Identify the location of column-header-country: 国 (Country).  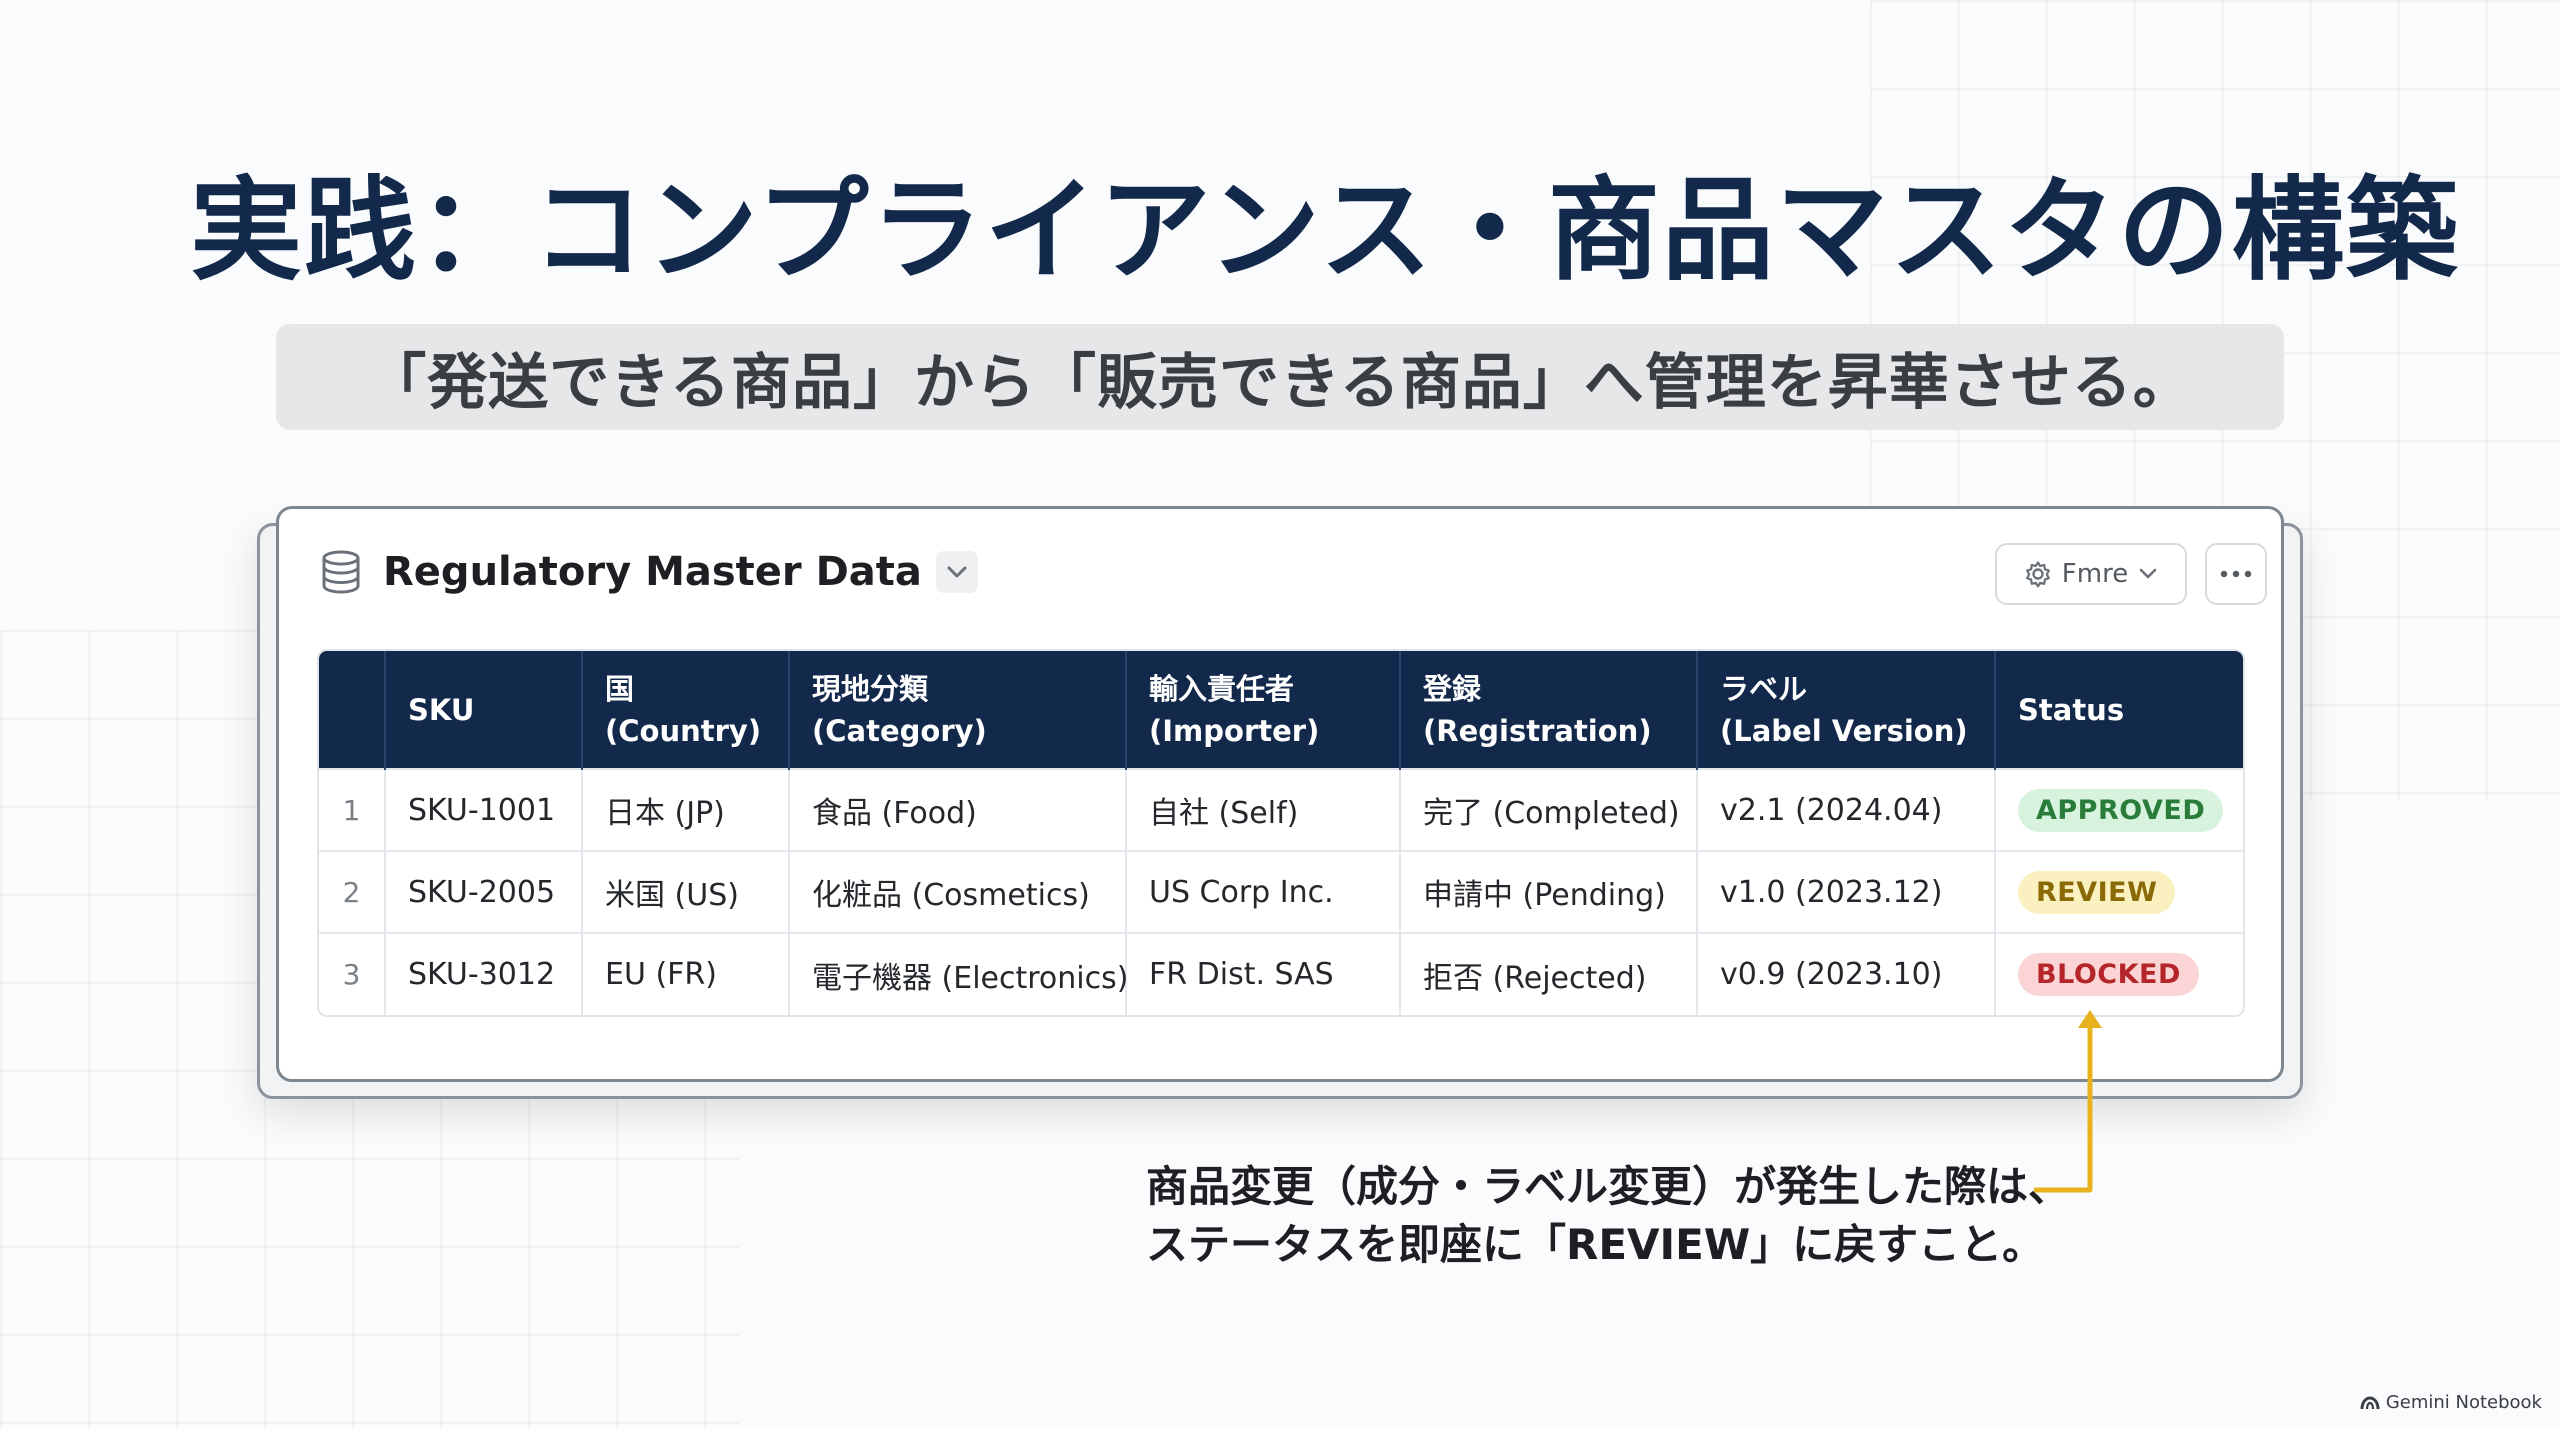
(686, 710).